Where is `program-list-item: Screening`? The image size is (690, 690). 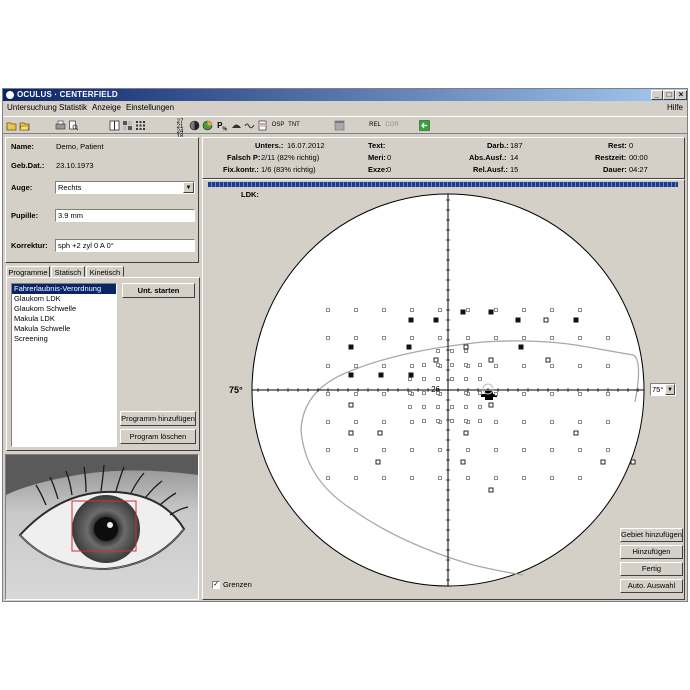 program-list-item: Screening is located at coordinates (64, 339).